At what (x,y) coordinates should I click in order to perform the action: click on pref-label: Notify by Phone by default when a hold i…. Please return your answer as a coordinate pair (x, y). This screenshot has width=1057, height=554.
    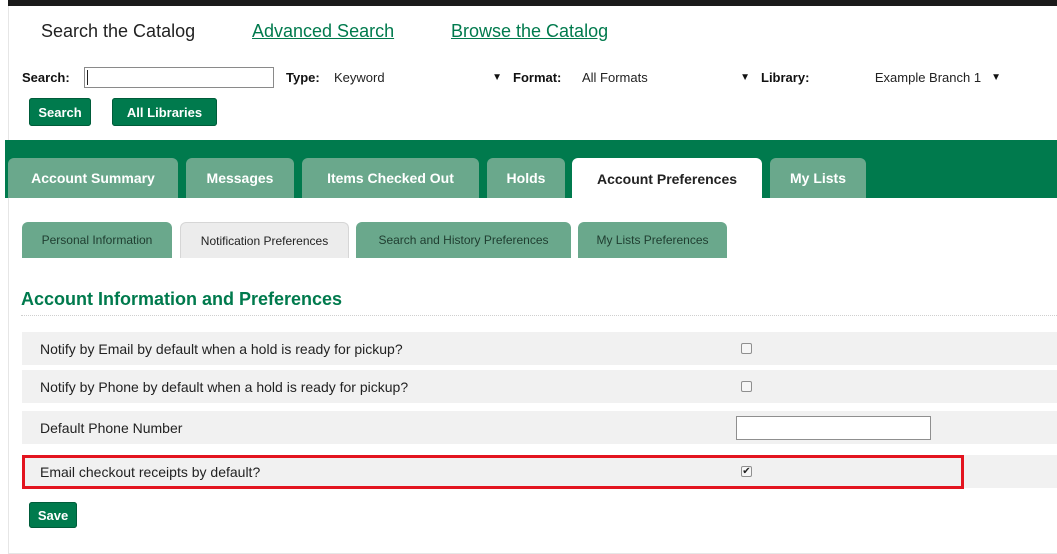
    Looking at the image, I should click on (224, 386).